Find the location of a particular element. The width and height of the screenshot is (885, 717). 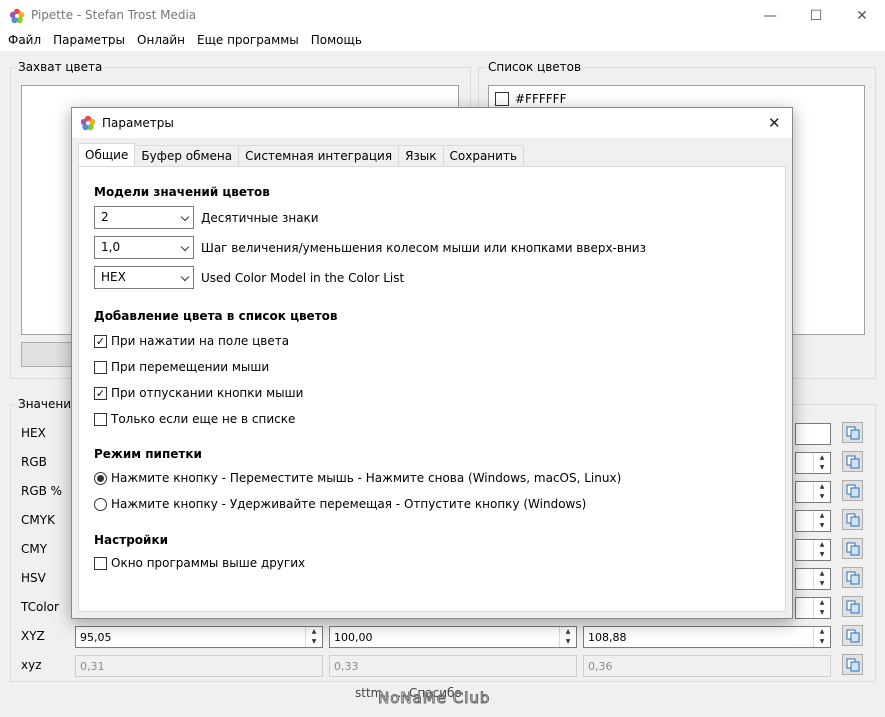

maximize-icon: ☐ is located at coordinates (816, 15).